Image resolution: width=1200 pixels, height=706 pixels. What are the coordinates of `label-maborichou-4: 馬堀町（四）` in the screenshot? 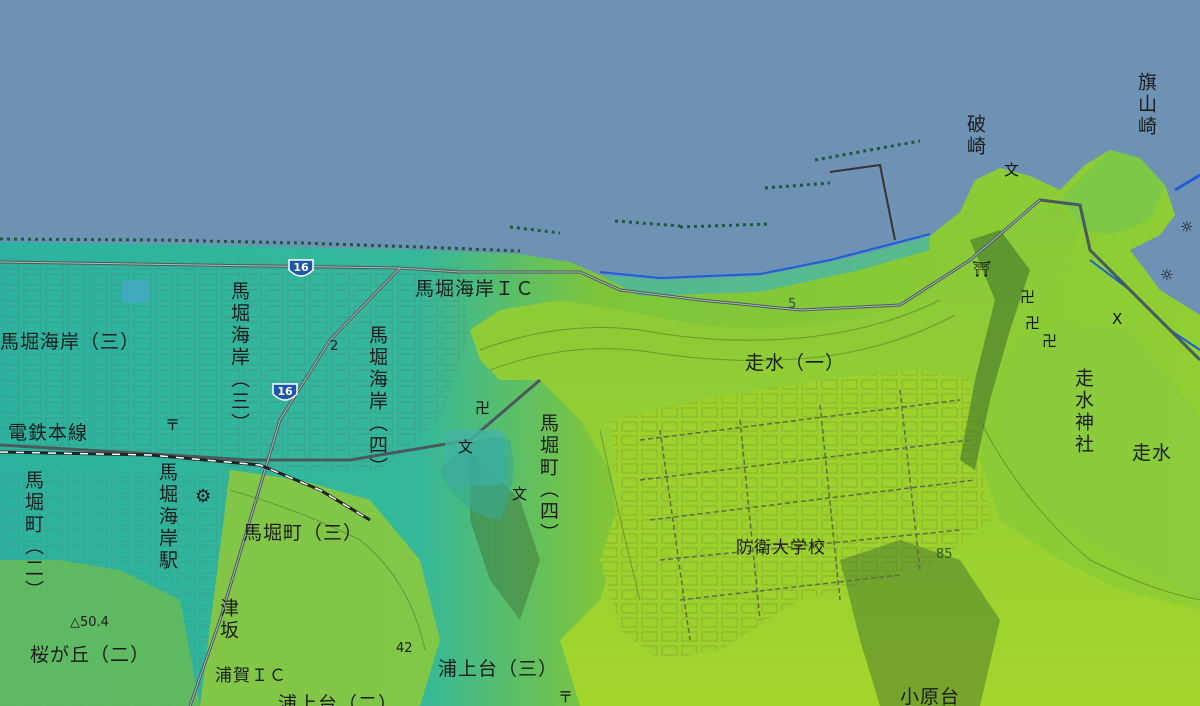 It's located at (548, 479).